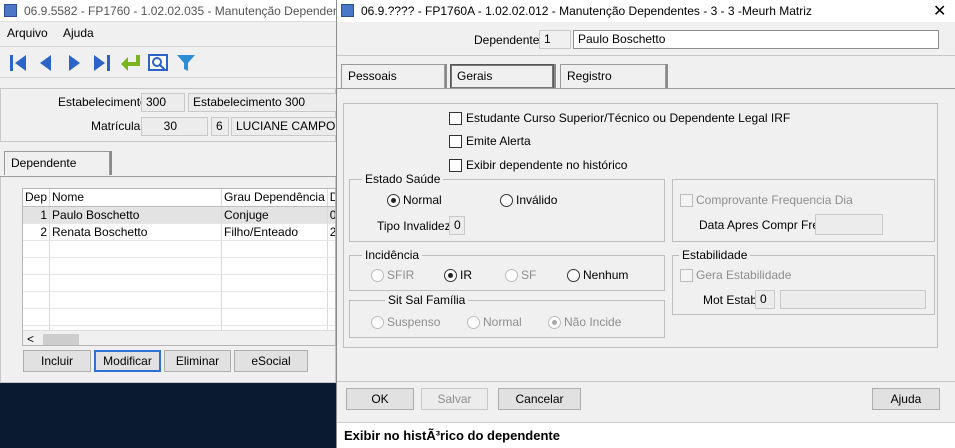 Image resolution: width=955 pixels, height=448 pixels. Describe the element at coordinates (377, 322) in the screenshot. I see `sal-suspenso-radio` at that location.